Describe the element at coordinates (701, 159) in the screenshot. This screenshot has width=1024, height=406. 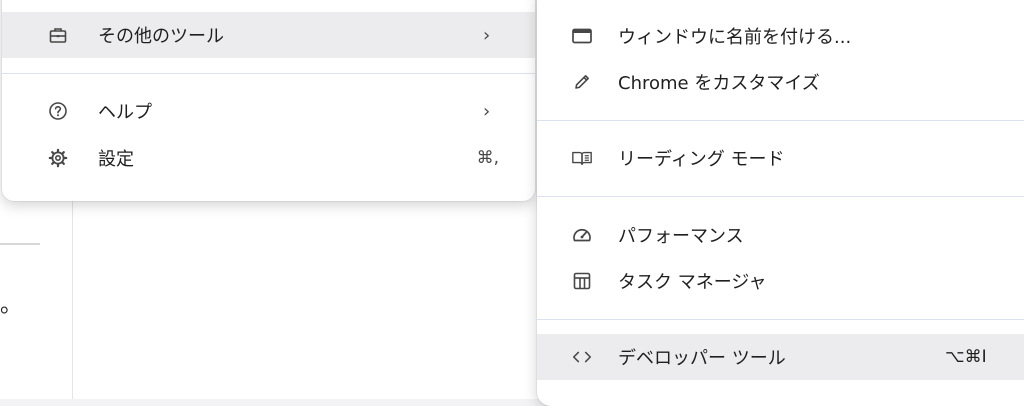
I see `submenu-item-label: リーディング モード` at that location.